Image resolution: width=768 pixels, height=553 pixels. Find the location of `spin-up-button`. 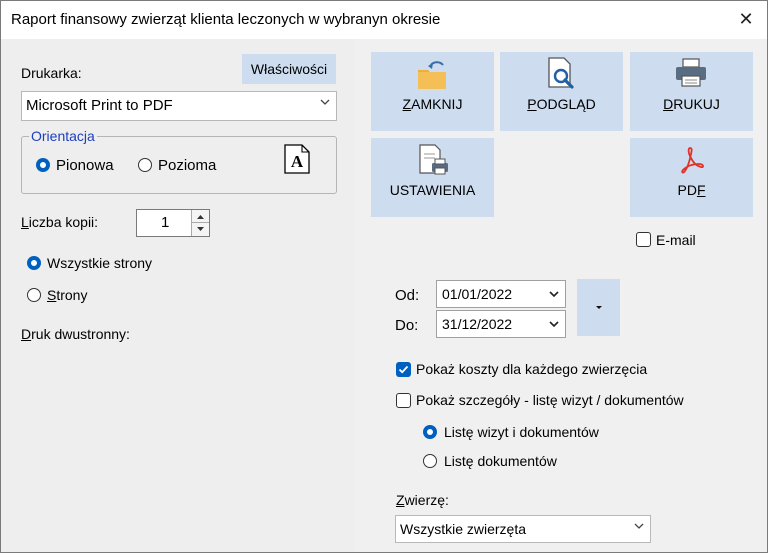

spin-up-button is located at coordinates (200, 216).